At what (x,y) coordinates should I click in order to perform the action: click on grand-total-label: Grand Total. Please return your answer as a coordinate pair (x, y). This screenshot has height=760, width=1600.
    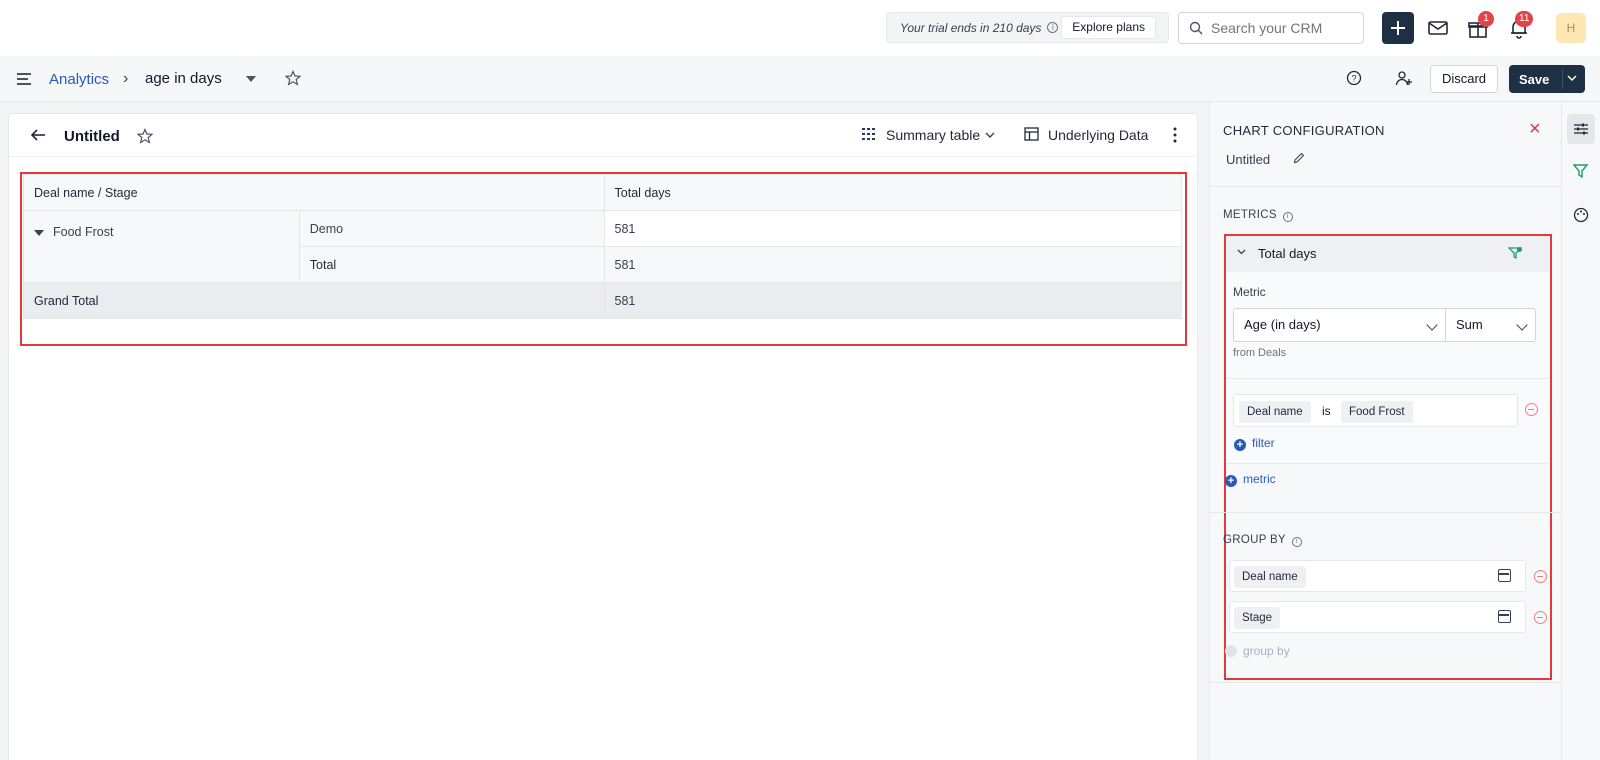
    Looking at the image, I should click on (314, 300).